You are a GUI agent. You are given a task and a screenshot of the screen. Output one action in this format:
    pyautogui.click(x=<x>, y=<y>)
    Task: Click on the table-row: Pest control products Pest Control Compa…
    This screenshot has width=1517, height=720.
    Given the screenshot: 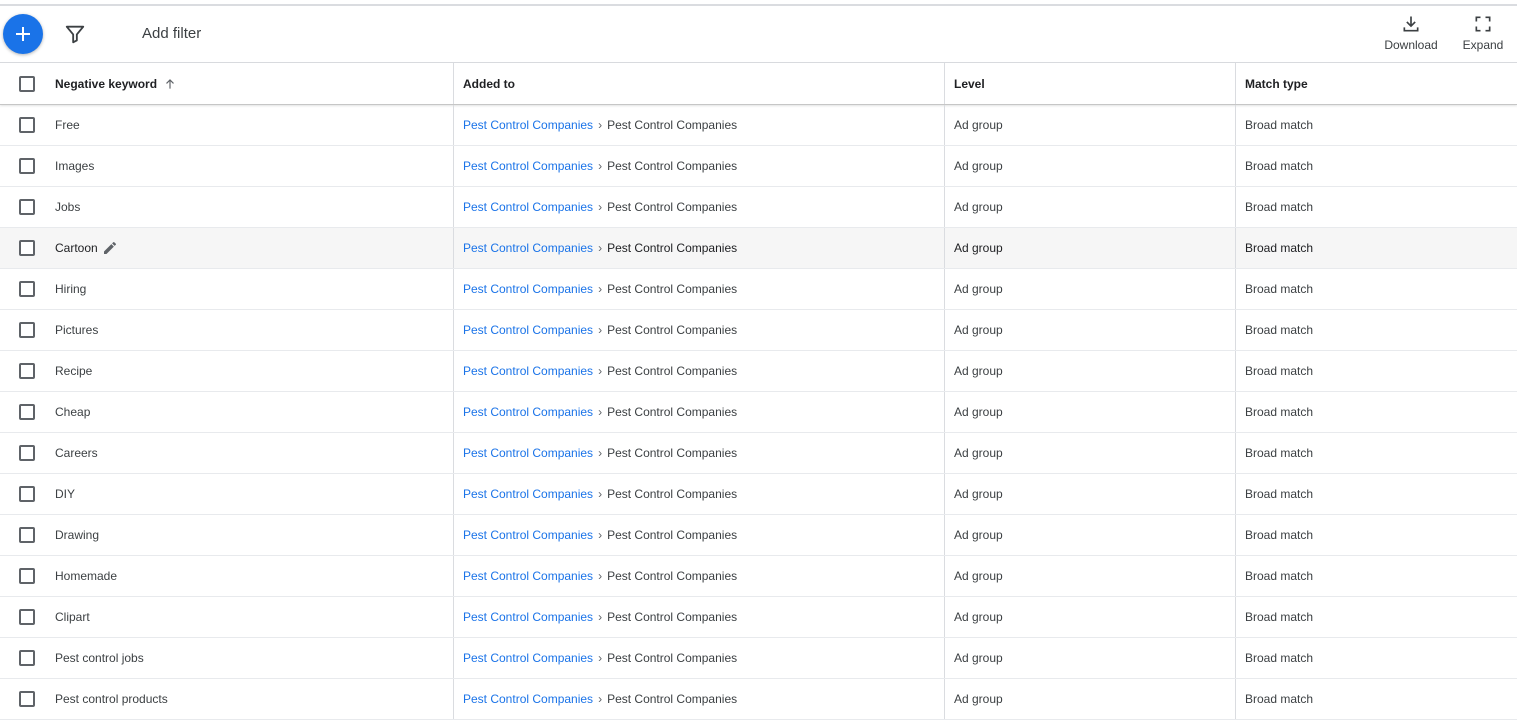 What is the action you would take?
    pyautogui.click(x=758, y=699)
    